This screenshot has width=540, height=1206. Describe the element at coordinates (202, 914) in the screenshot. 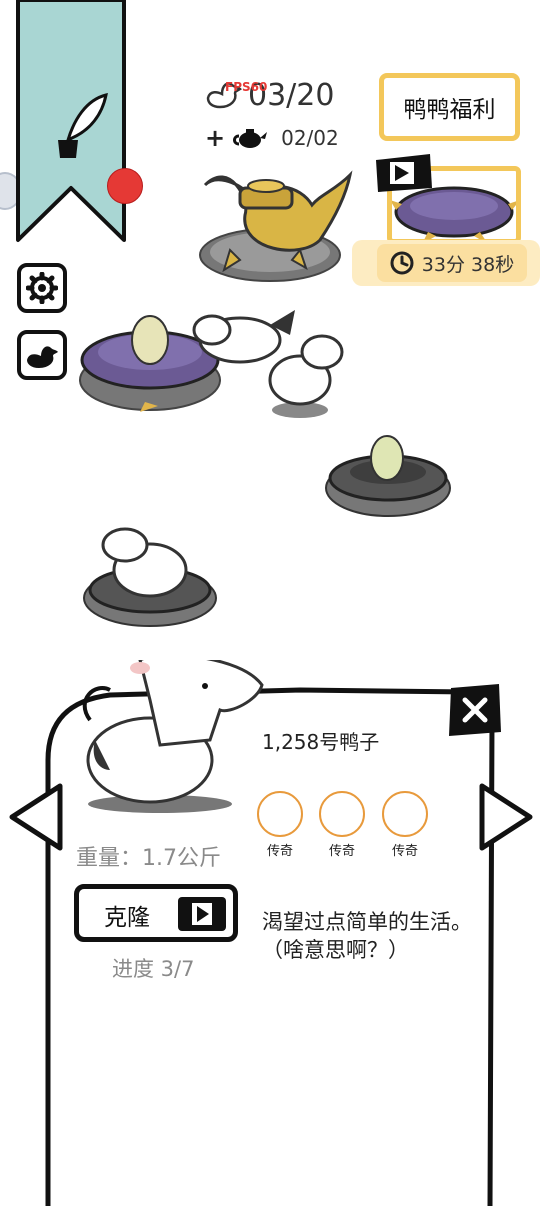

I see `play-icon` at that location.